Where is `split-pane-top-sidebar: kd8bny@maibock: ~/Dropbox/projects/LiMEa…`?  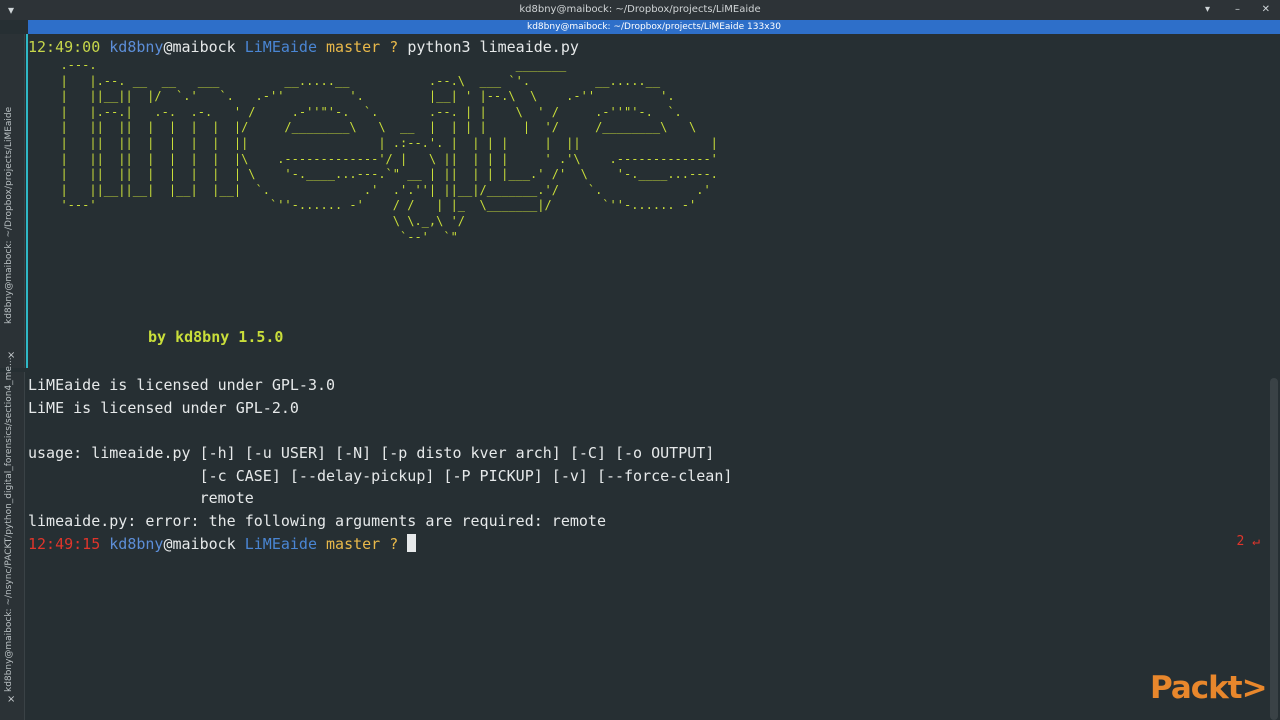 split-pane-top-sidebar: kd8bny@maibock: ~/Dropbox/projects/LiMEa… is located at coordinates (12, 201).